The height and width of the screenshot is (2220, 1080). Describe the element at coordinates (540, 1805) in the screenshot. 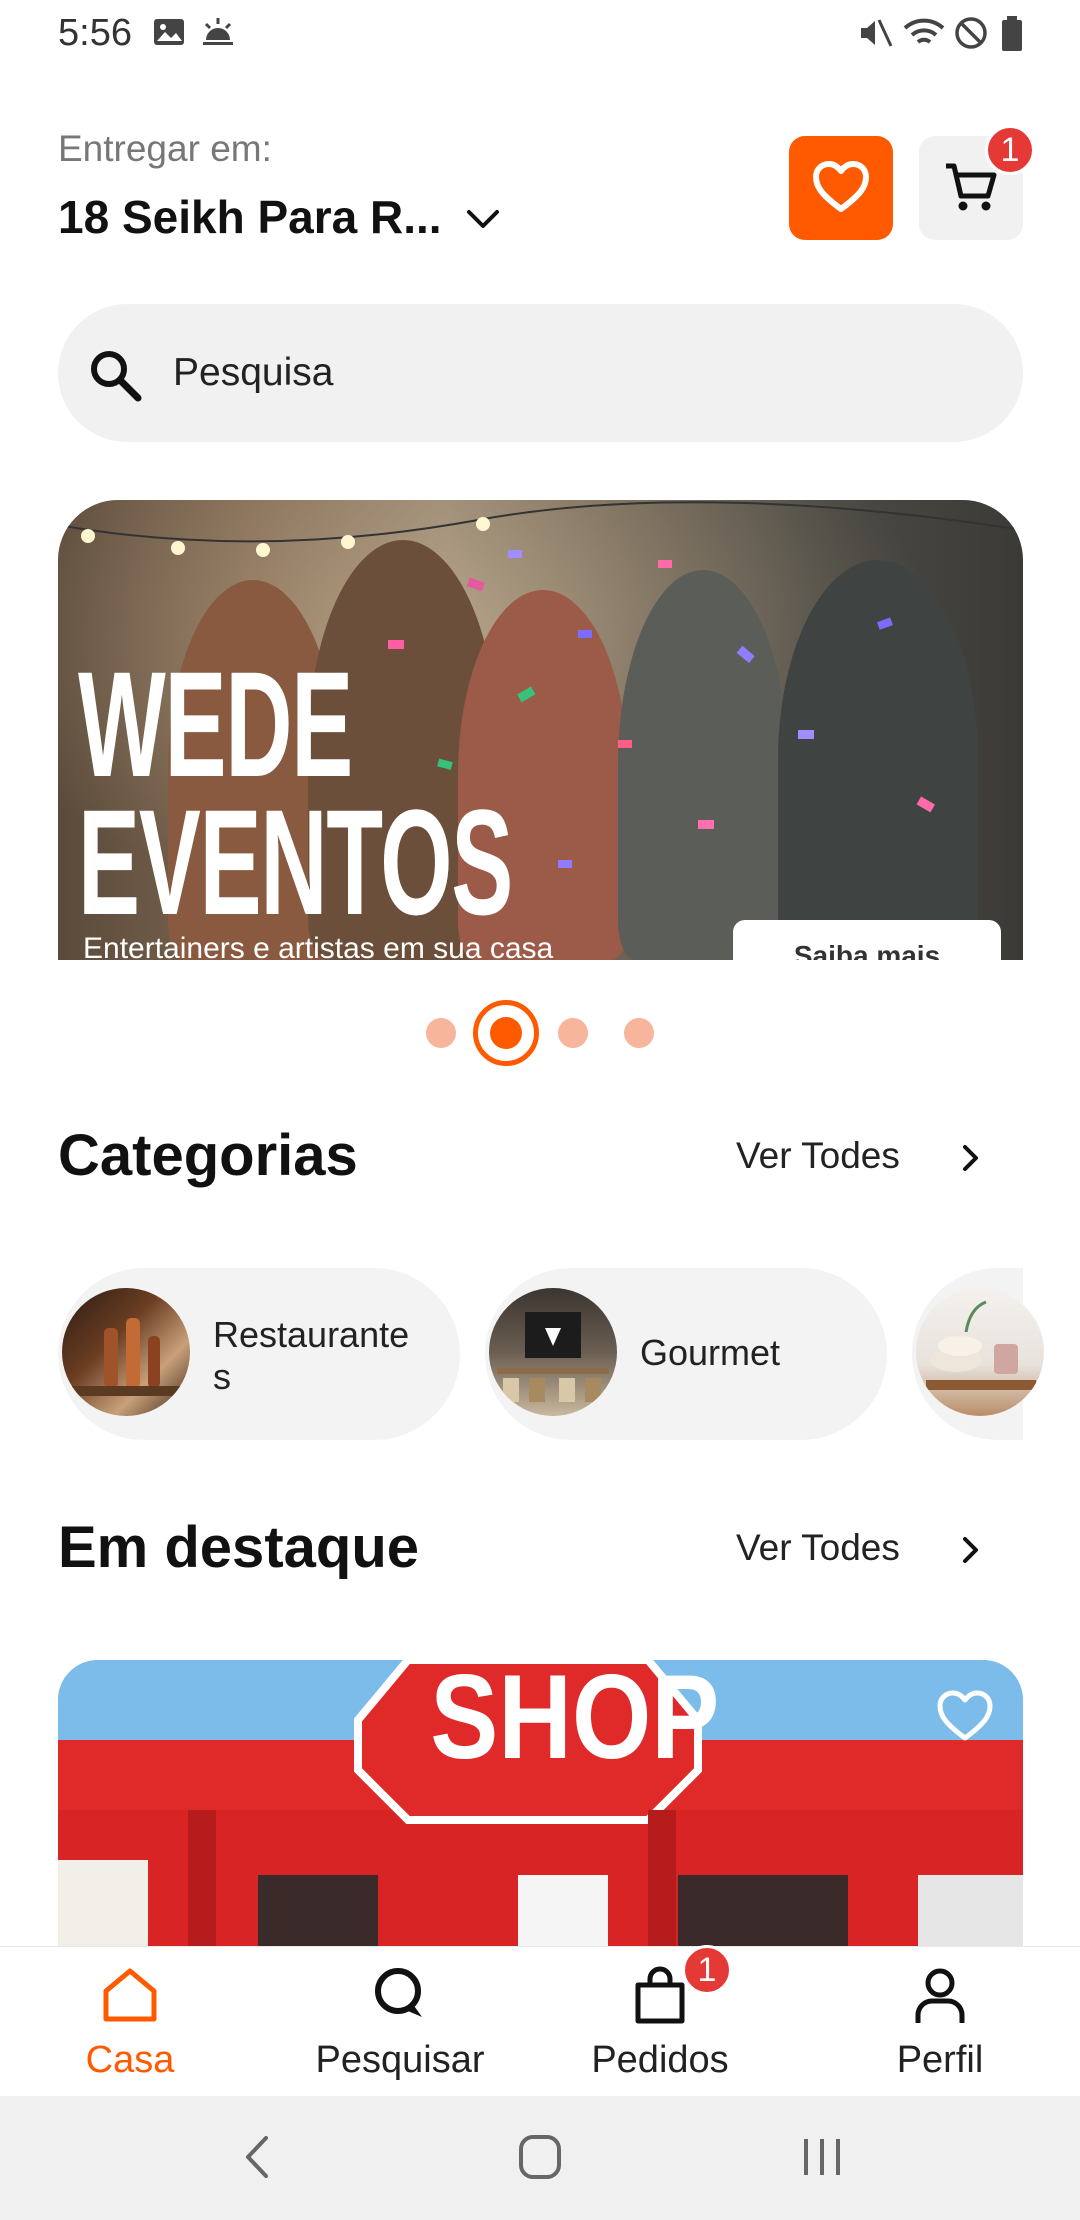

I see `featured-store-card: SHOP` at that location.